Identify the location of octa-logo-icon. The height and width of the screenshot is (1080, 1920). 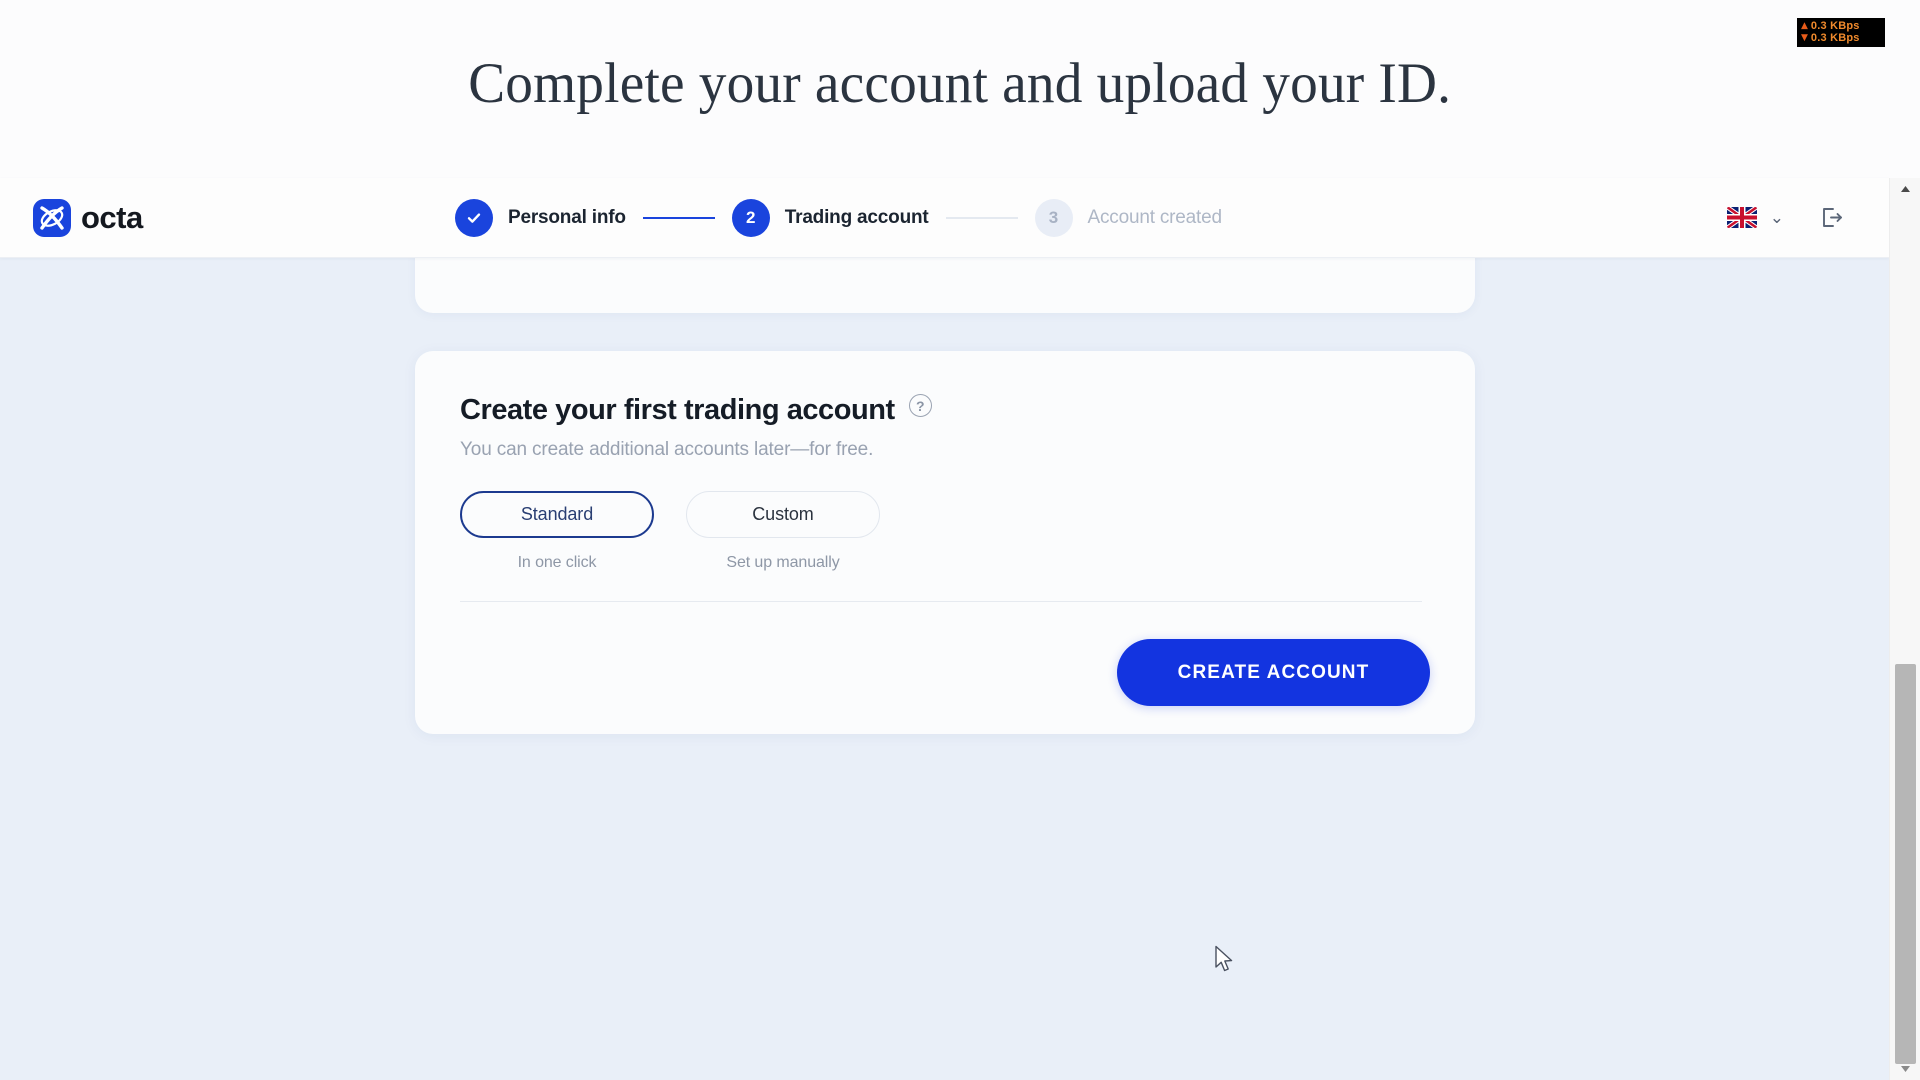
(52, 217).